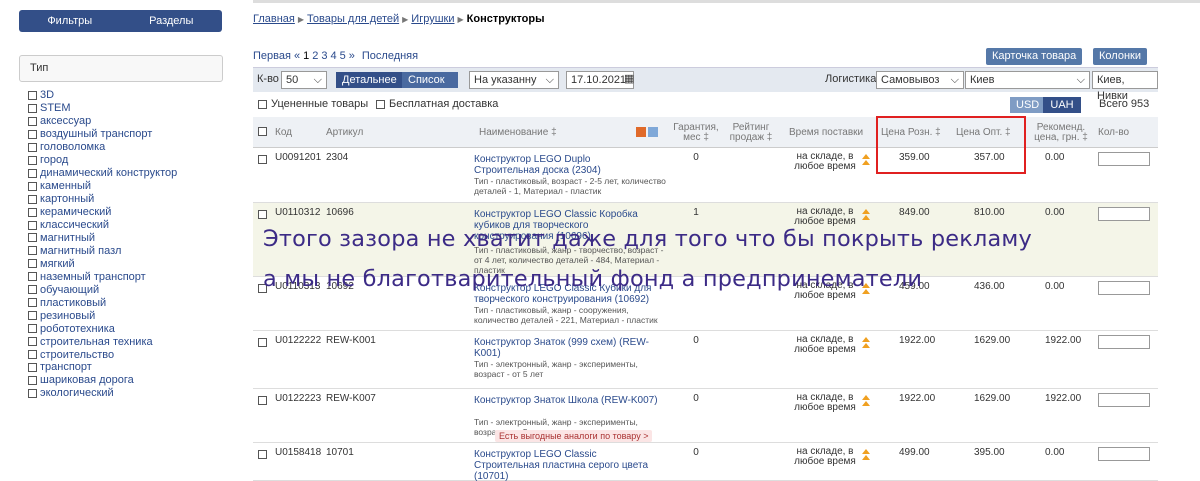 The width and height of the screenshot is (1200, 481). Describe the element at coordinates (324, 56) in the screenshot. I see `page-3: 3` at that location.